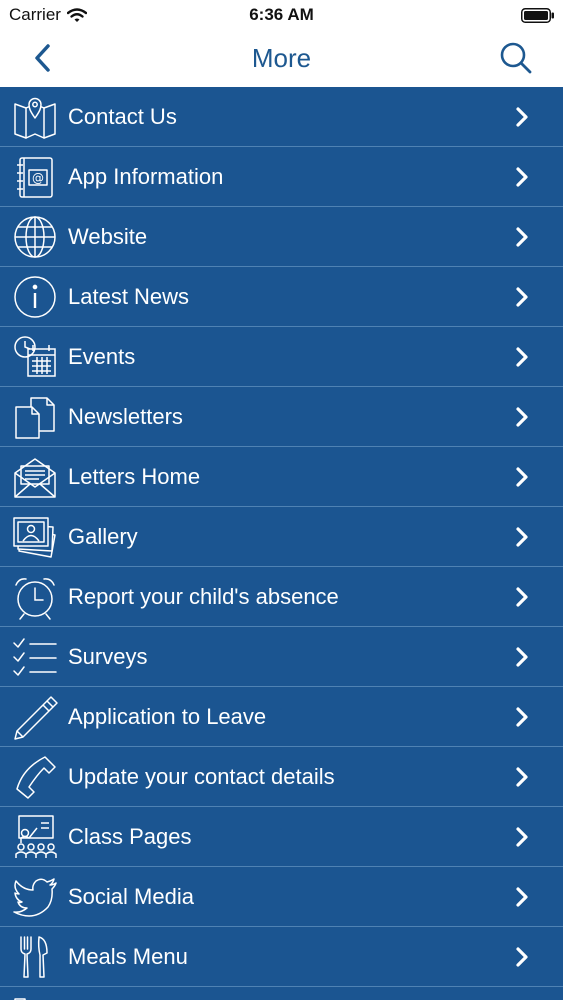  What do you see at coordinates (35, 537) in the screenshot?
I see `photos-icon` at bounding box center [35, 537].